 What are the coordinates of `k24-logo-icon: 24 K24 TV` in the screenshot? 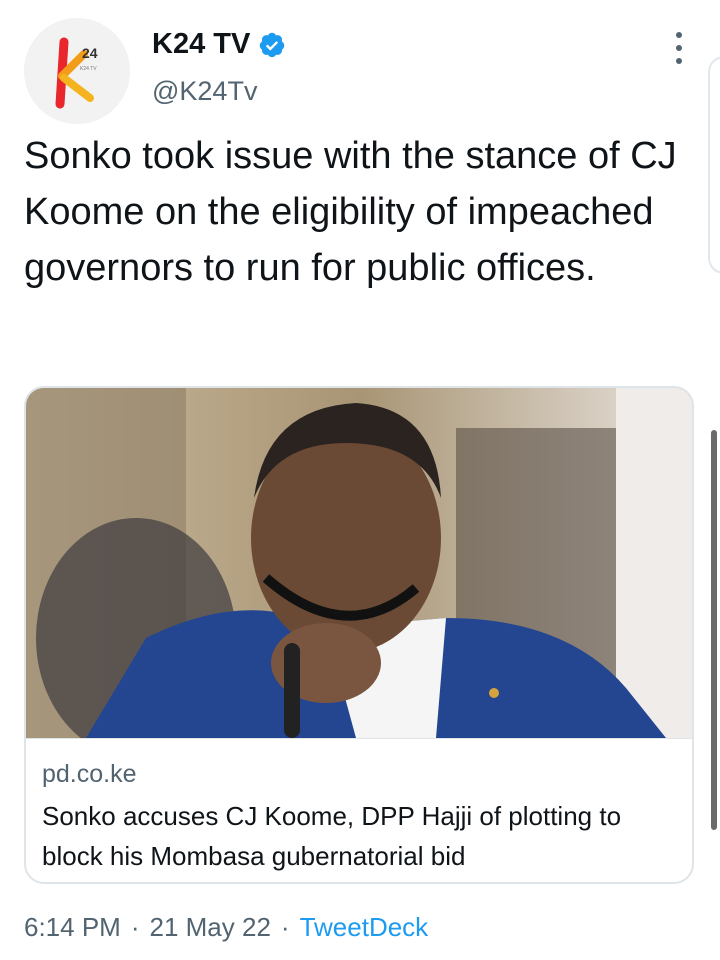 It's located at (77, 71).